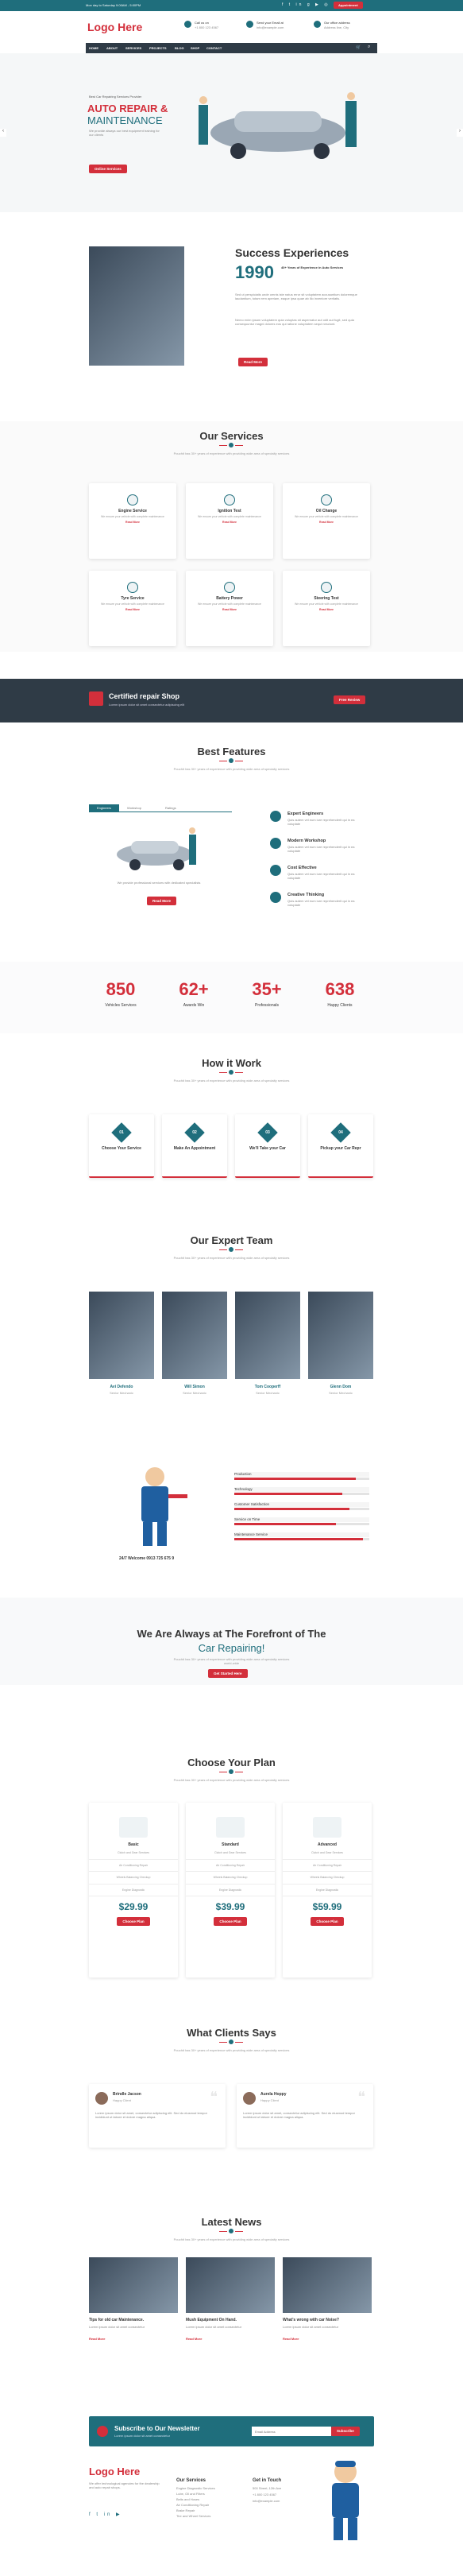 Image resolution: width=463 pixels, height=2576 pixels. Describe the element at coordinates (340, 1335) in the screenshot. I see `team-photo` at that location.